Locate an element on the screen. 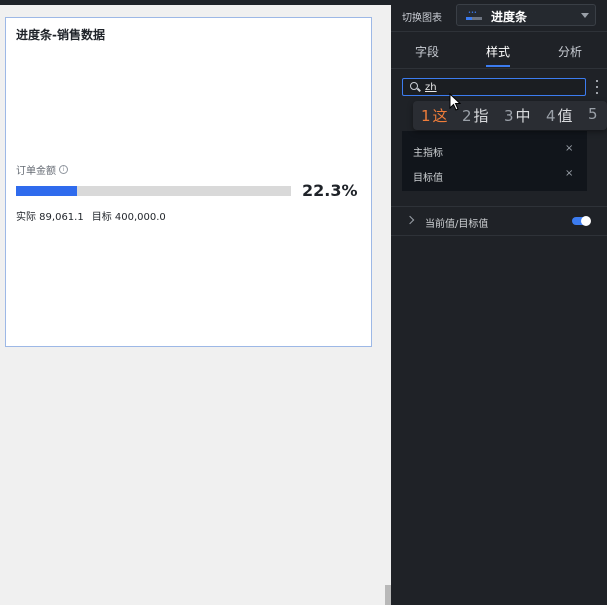  search-results-dropdown: 主指标 × 目标值 × is located at coordinates (494, 161).